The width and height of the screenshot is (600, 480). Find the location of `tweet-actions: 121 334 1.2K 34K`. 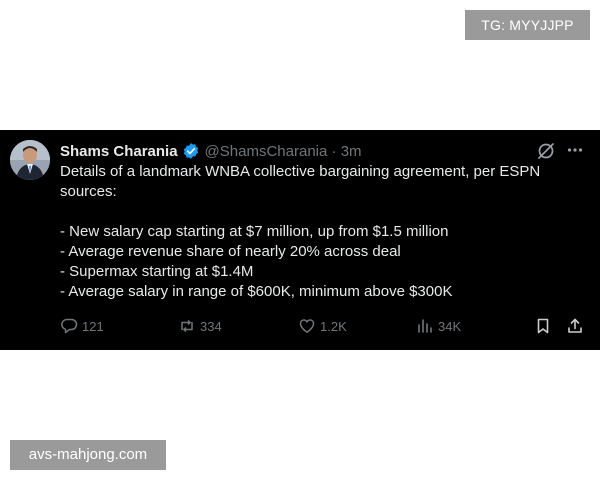

tweet-actions: 121 334 1.2K 34K is located at coordinates (300, 326).